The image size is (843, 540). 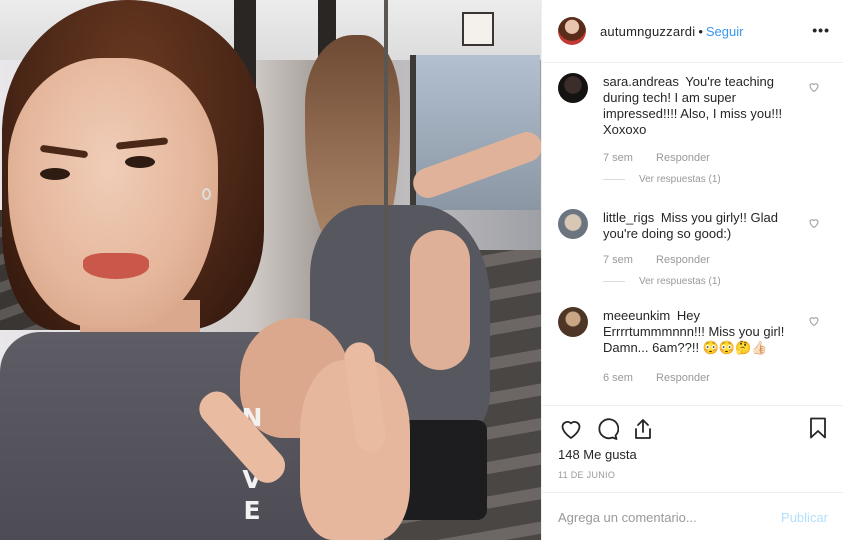 I want to click on photo-reflection-shoulder, so click(x=440, y=300).